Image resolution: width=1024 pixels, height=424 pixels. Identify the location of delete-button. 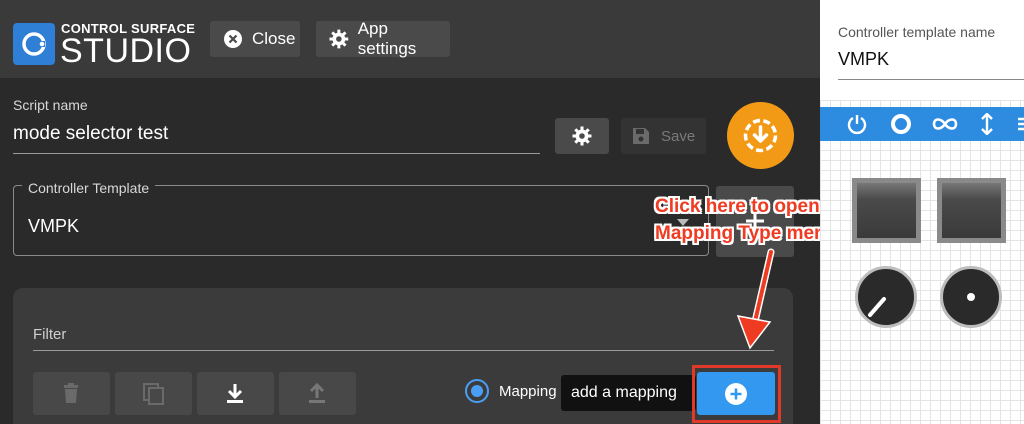
(71, 393).